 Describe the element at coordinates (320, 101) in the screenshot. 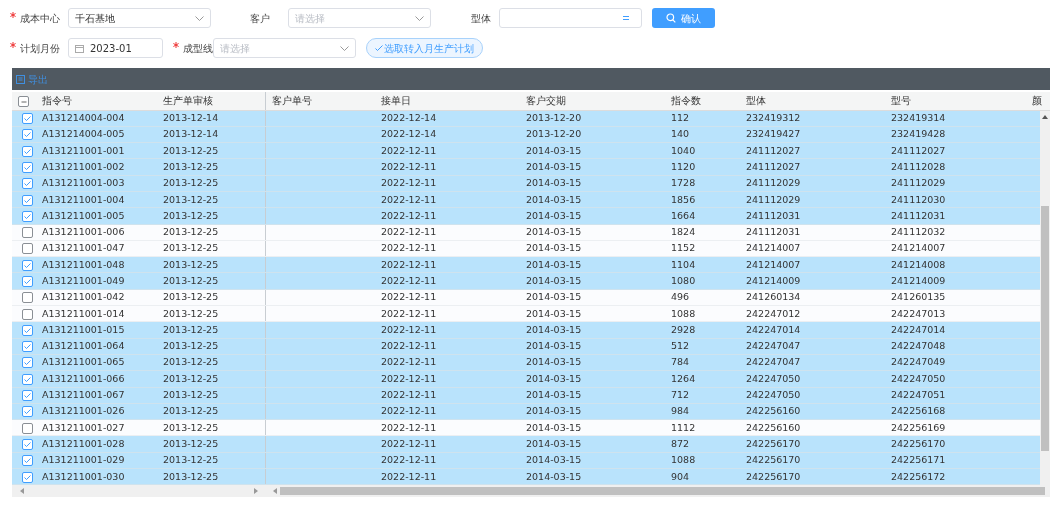

I see `column-header: 客户单号` at that location.